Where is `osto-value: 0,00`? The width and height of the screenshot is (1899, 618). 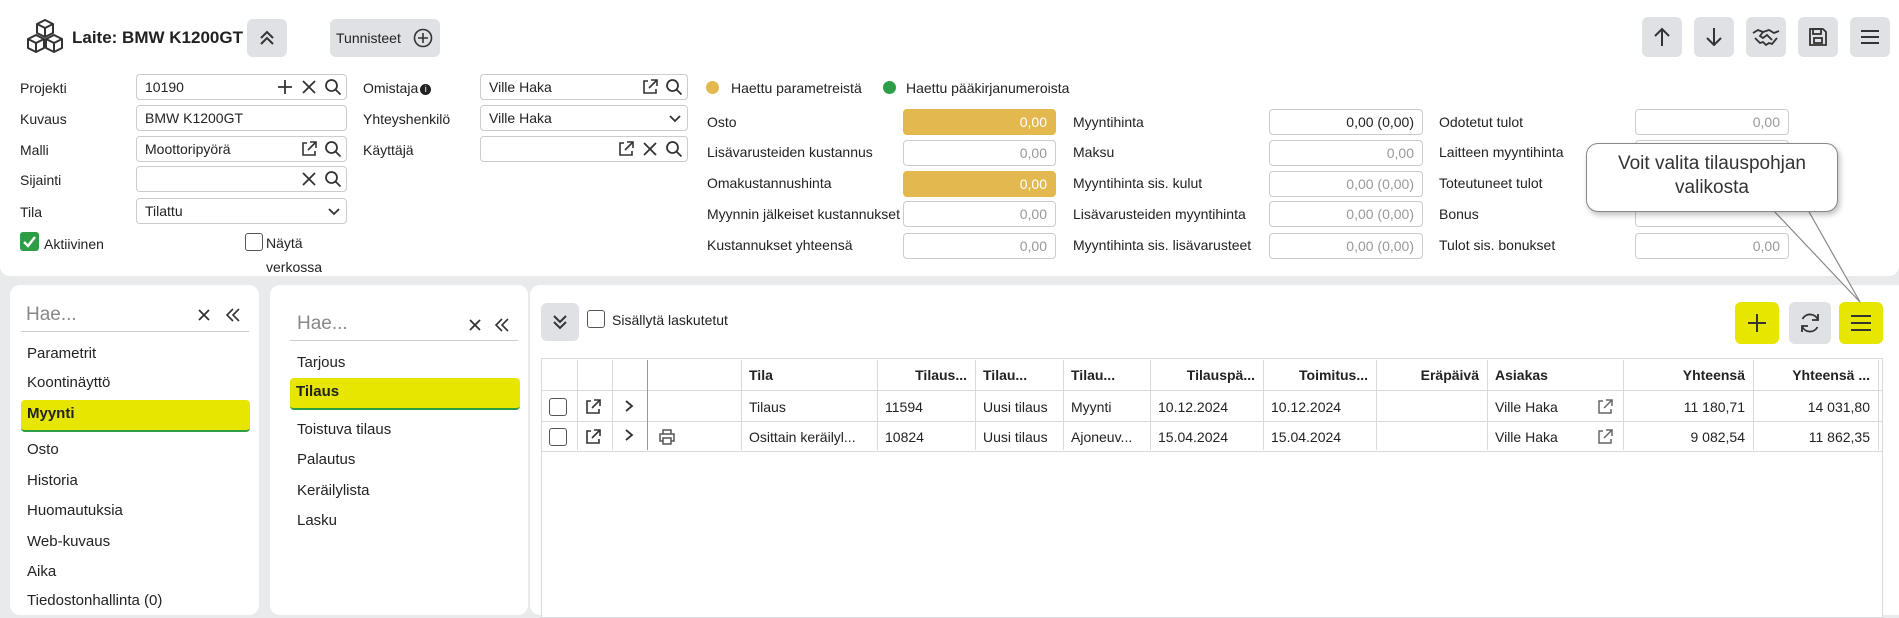 osto-value: 0,00 is located at coordinates (979, 122).